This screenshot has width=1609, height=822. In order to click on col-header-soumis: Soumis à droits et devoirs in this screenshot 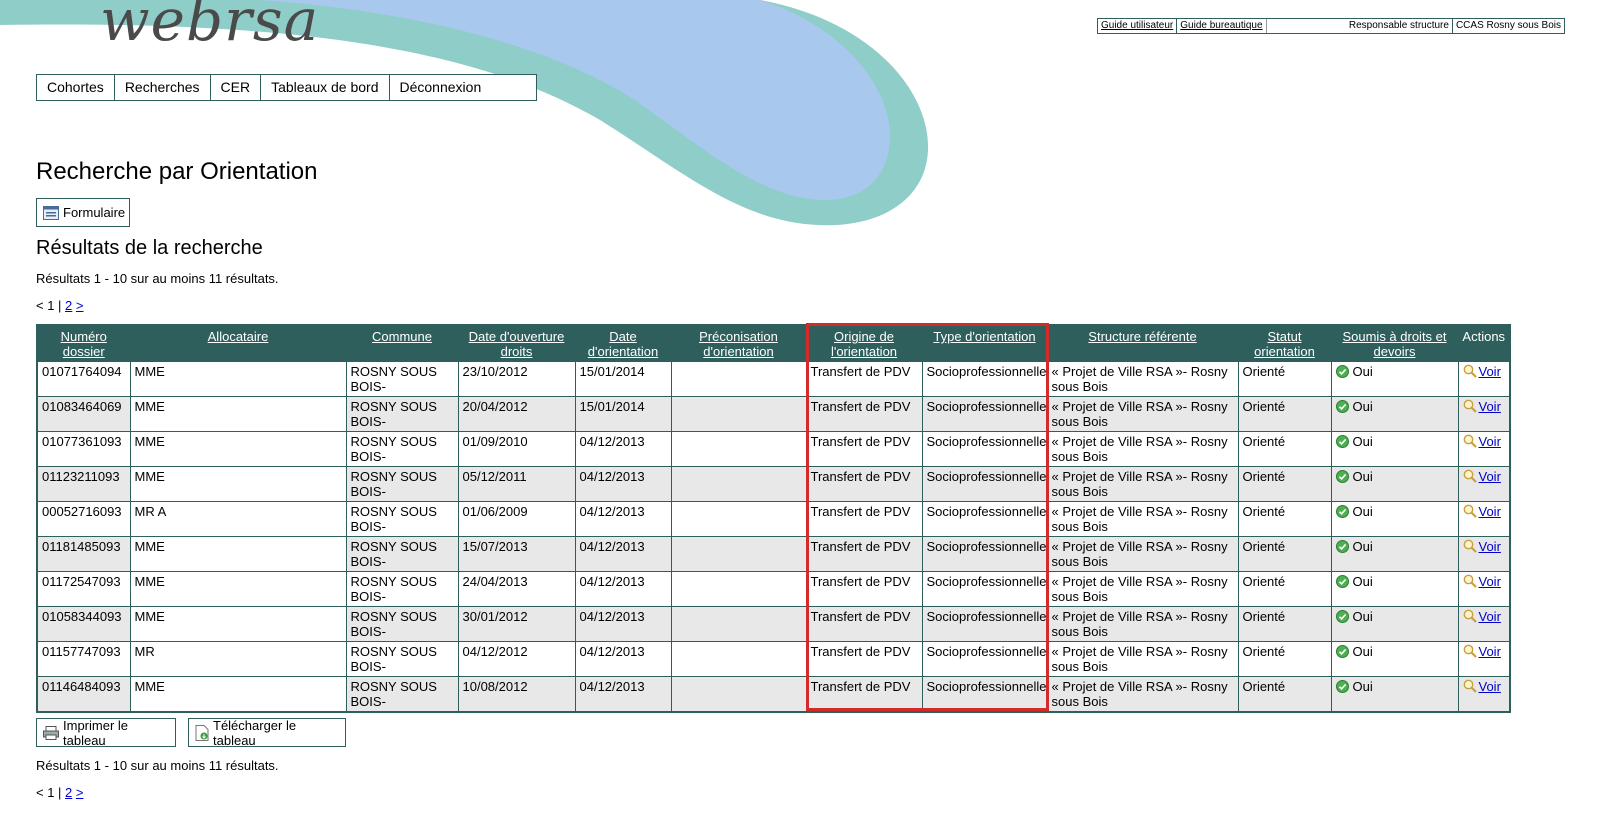, I will do `click(1394, 343)`.